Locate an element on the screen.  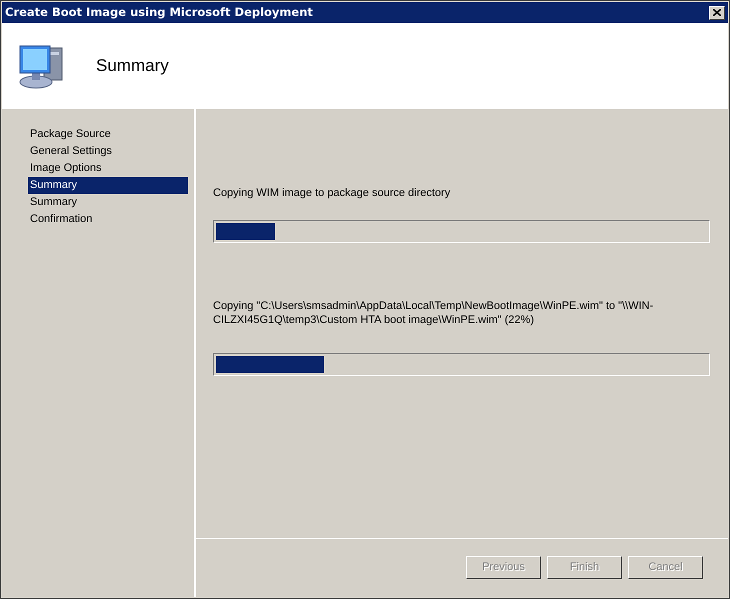
step-item: Confirmation is located at coordinates (61, 219).